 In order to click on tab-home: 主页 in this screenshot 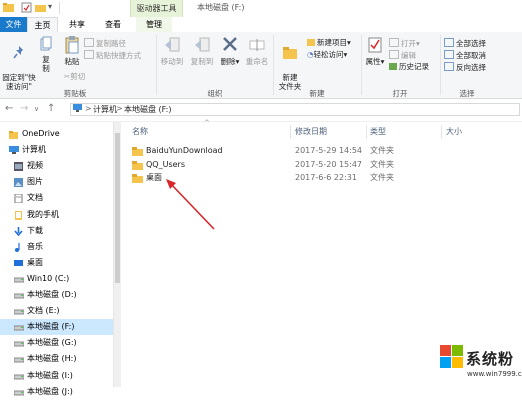, I will do `click(42, 25)`.